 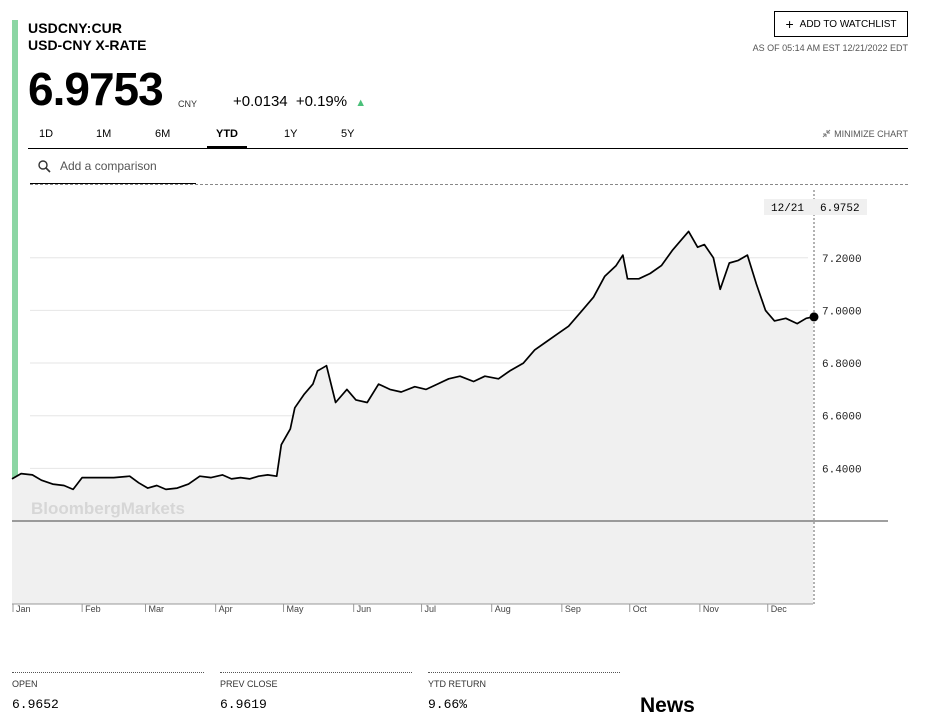 What do you see at coordinates (108, 680) in the screenshot?
I see `stat-open-label: OPEN` at bounding box center [108, 680].